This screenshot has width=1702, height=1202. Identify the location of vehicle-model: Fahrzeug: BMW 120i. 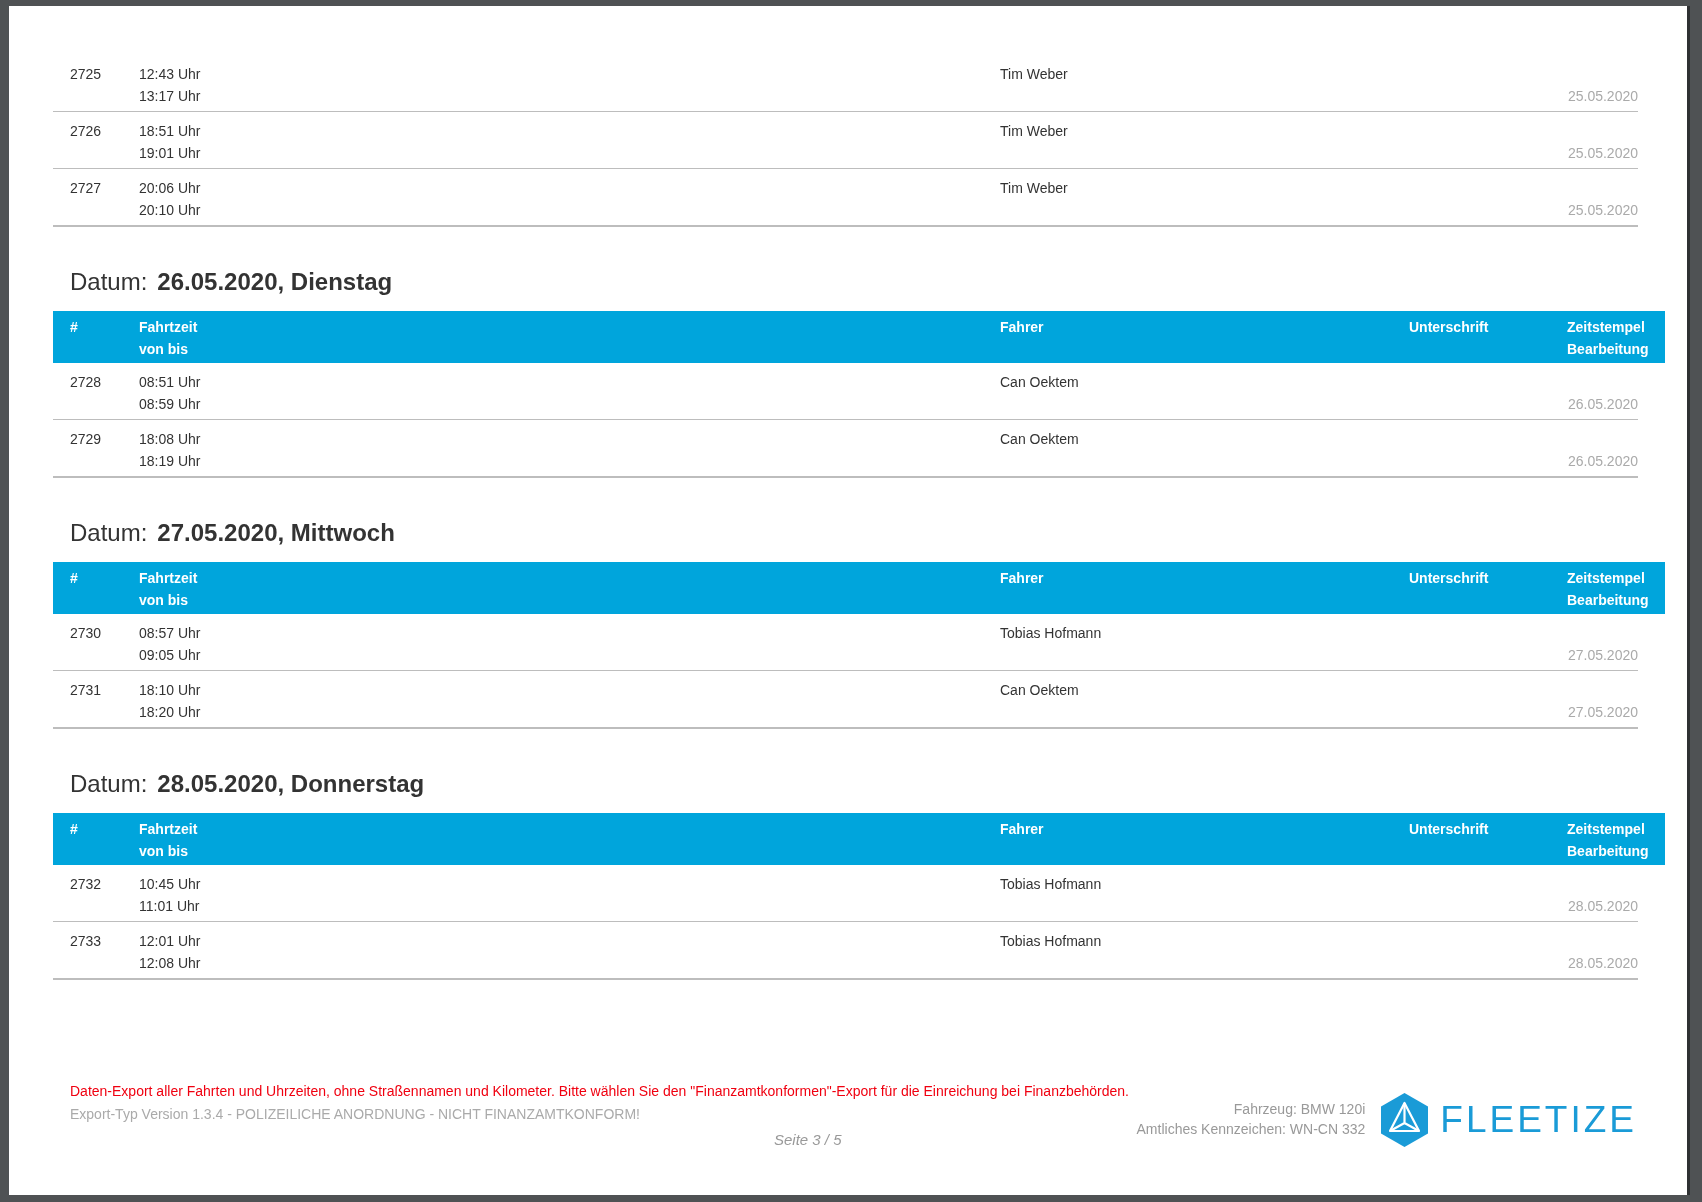
(1299, 1109).